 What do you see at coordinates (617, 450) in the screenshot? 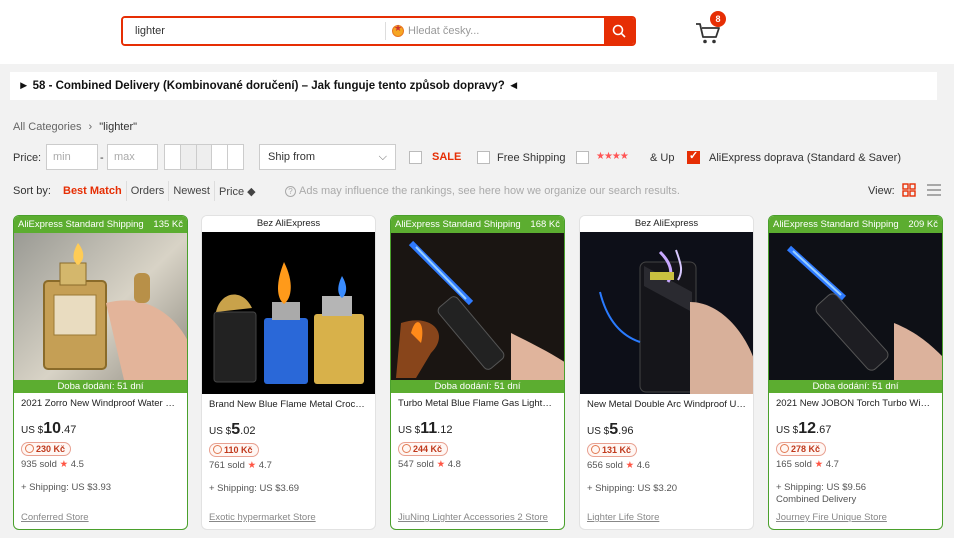
I see `coin-amount: 131 Kč` at bounding box center [617, 450].